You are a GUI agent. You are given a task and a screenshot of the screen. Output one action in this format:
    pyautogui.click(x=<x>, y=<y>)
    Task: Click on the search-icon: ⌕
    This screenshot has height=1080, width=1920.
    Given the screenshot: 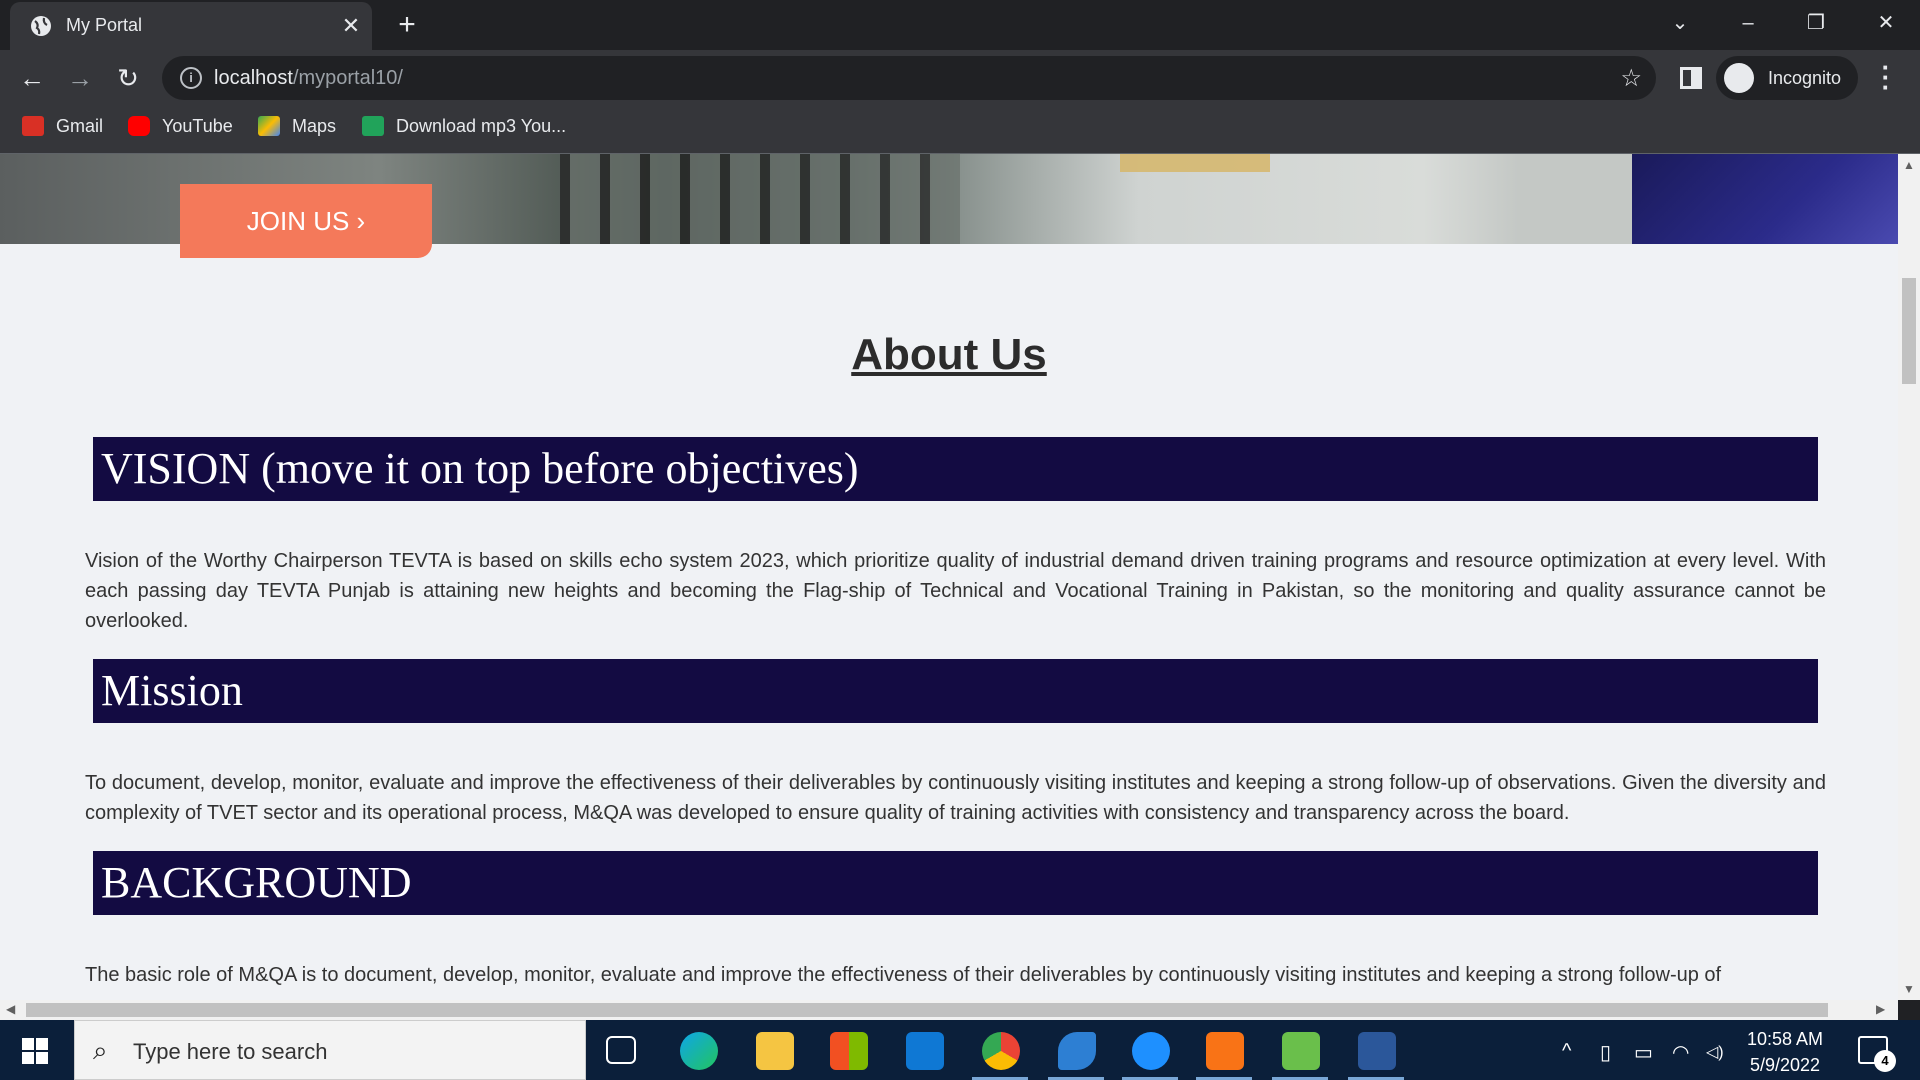 What is the action you would take?
    pyautogui.click(x=100, y=1050)
    